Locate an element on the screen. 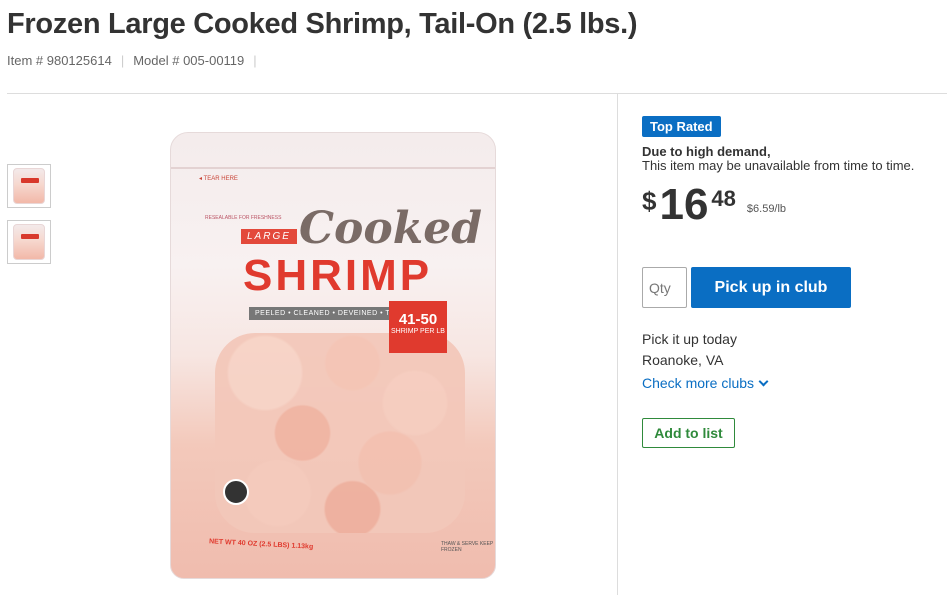 Image resolution: width=947 pixels, height=595 pixels. add-to-list-button: Add to list is located at coordinates (688, 433).